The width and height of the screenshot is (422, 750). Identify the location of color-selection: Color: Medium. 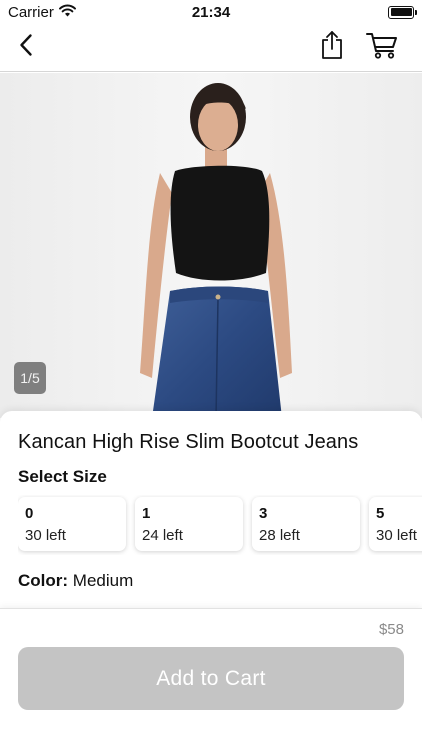
(75, 581).